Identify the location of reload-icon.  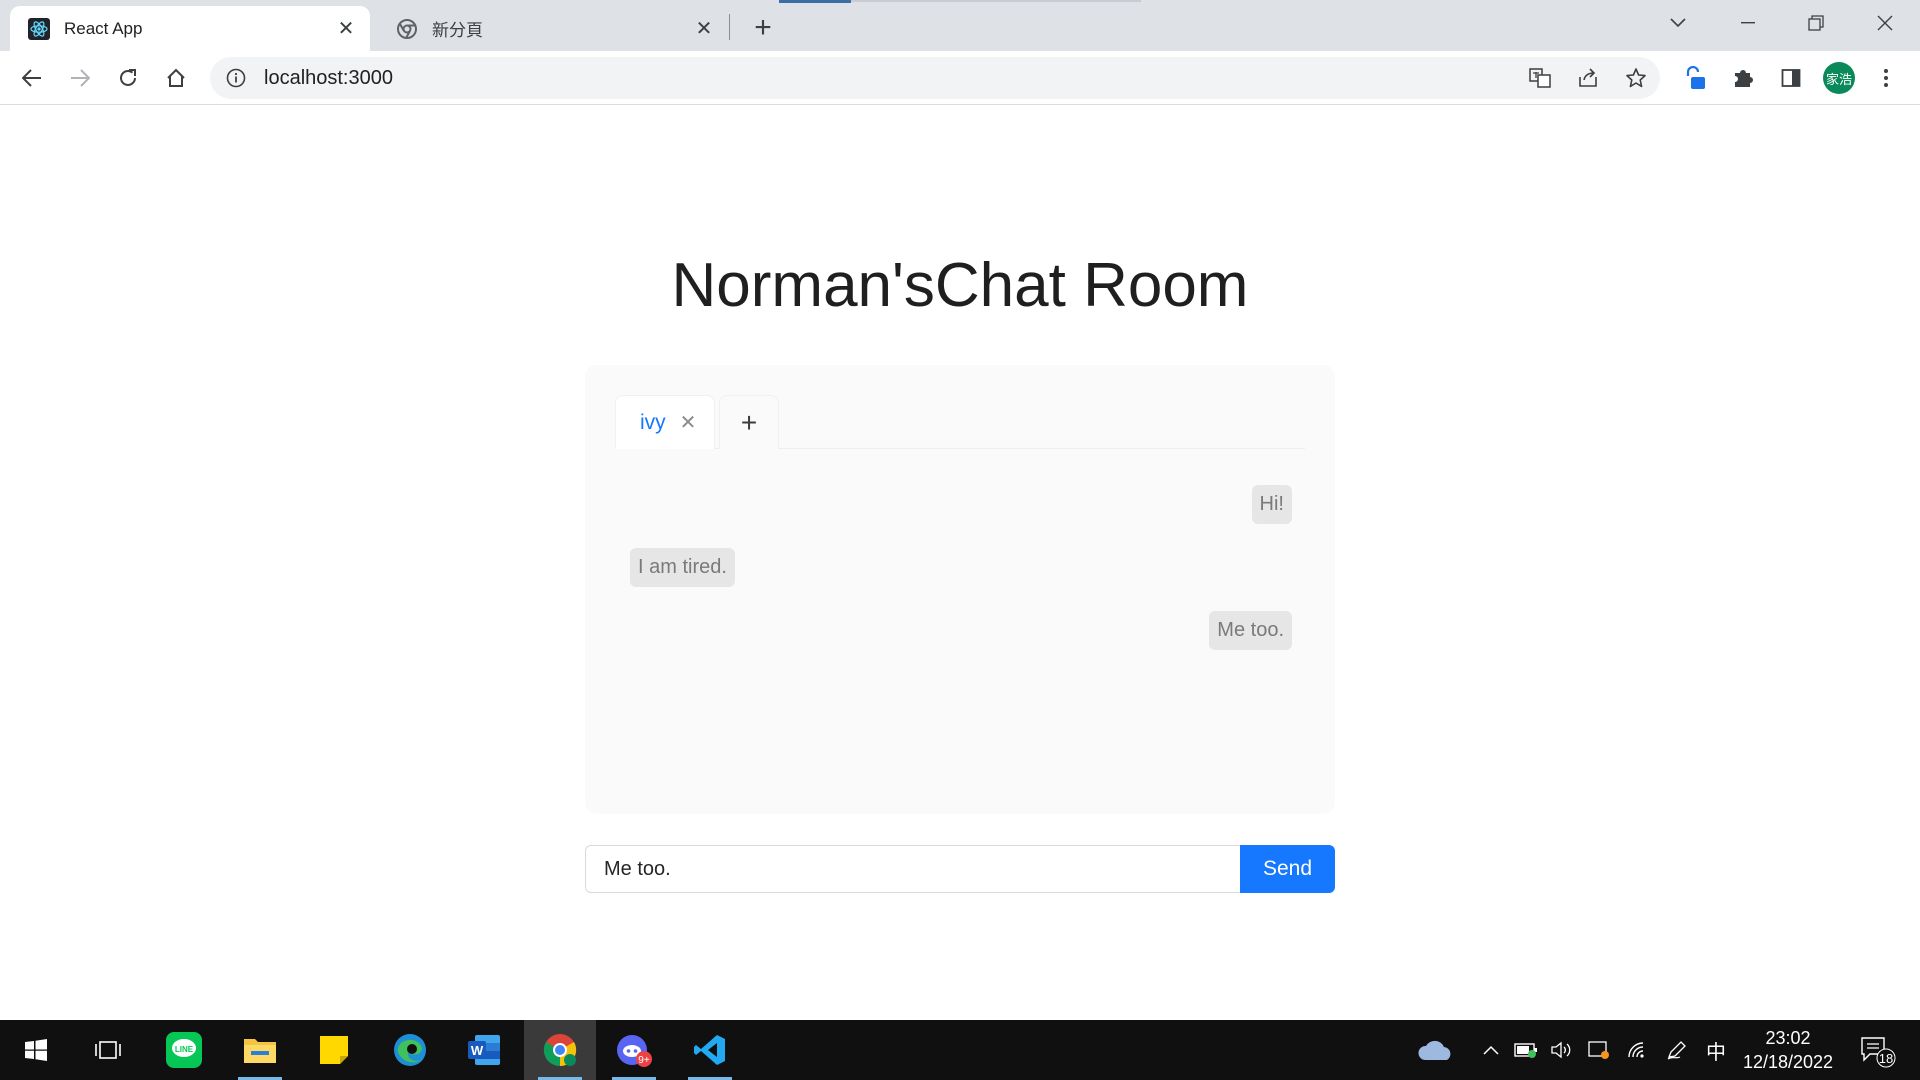
(128, 78).